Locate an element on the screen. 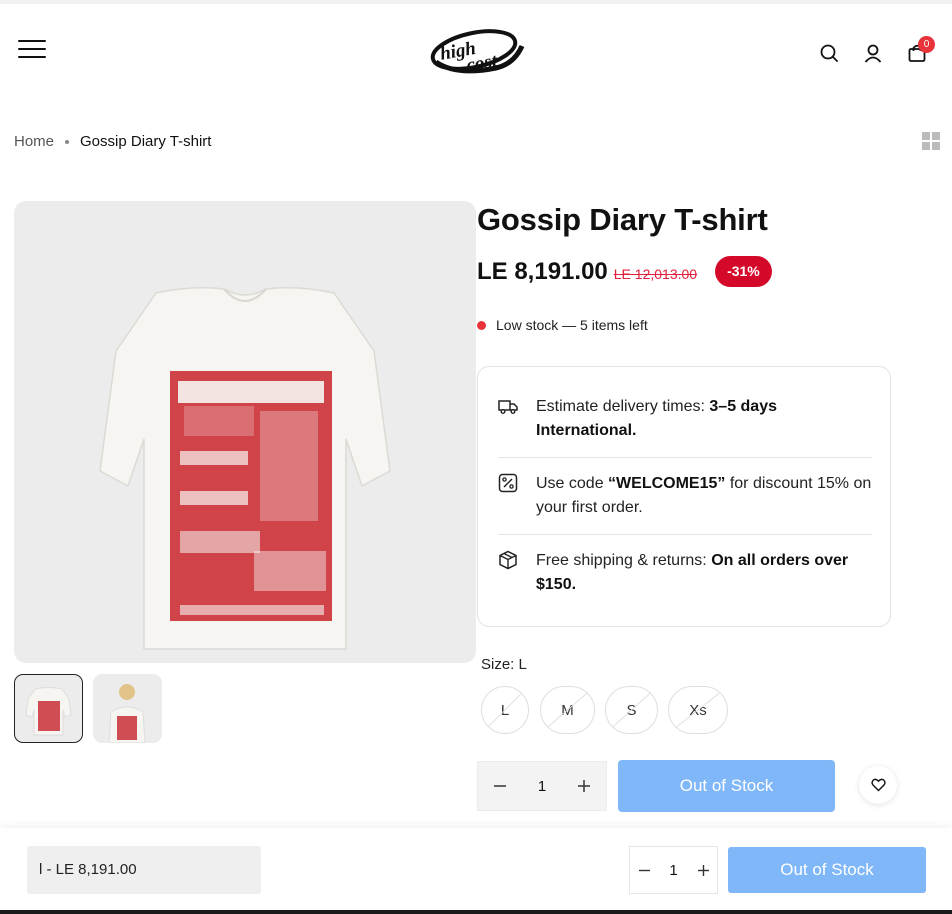 The image size is (952, 914). size-option-m: M is located at coordinates (567, 710).